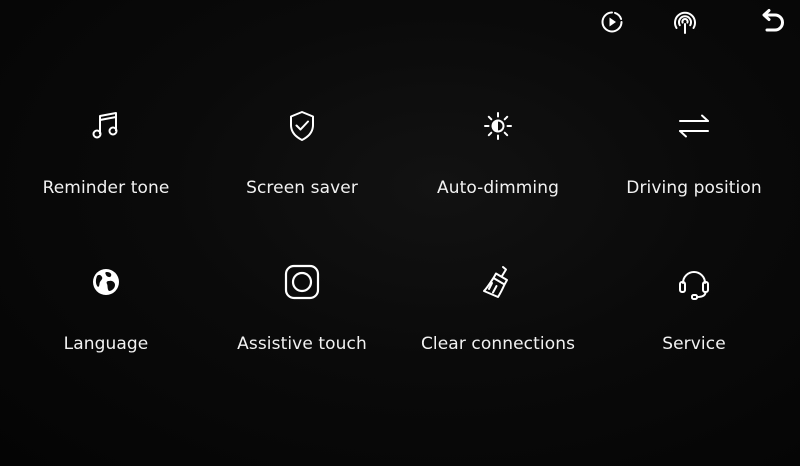  Describe the element at coordinates (106, 126) in the screenshot. I see `music-note-icon` at that location.